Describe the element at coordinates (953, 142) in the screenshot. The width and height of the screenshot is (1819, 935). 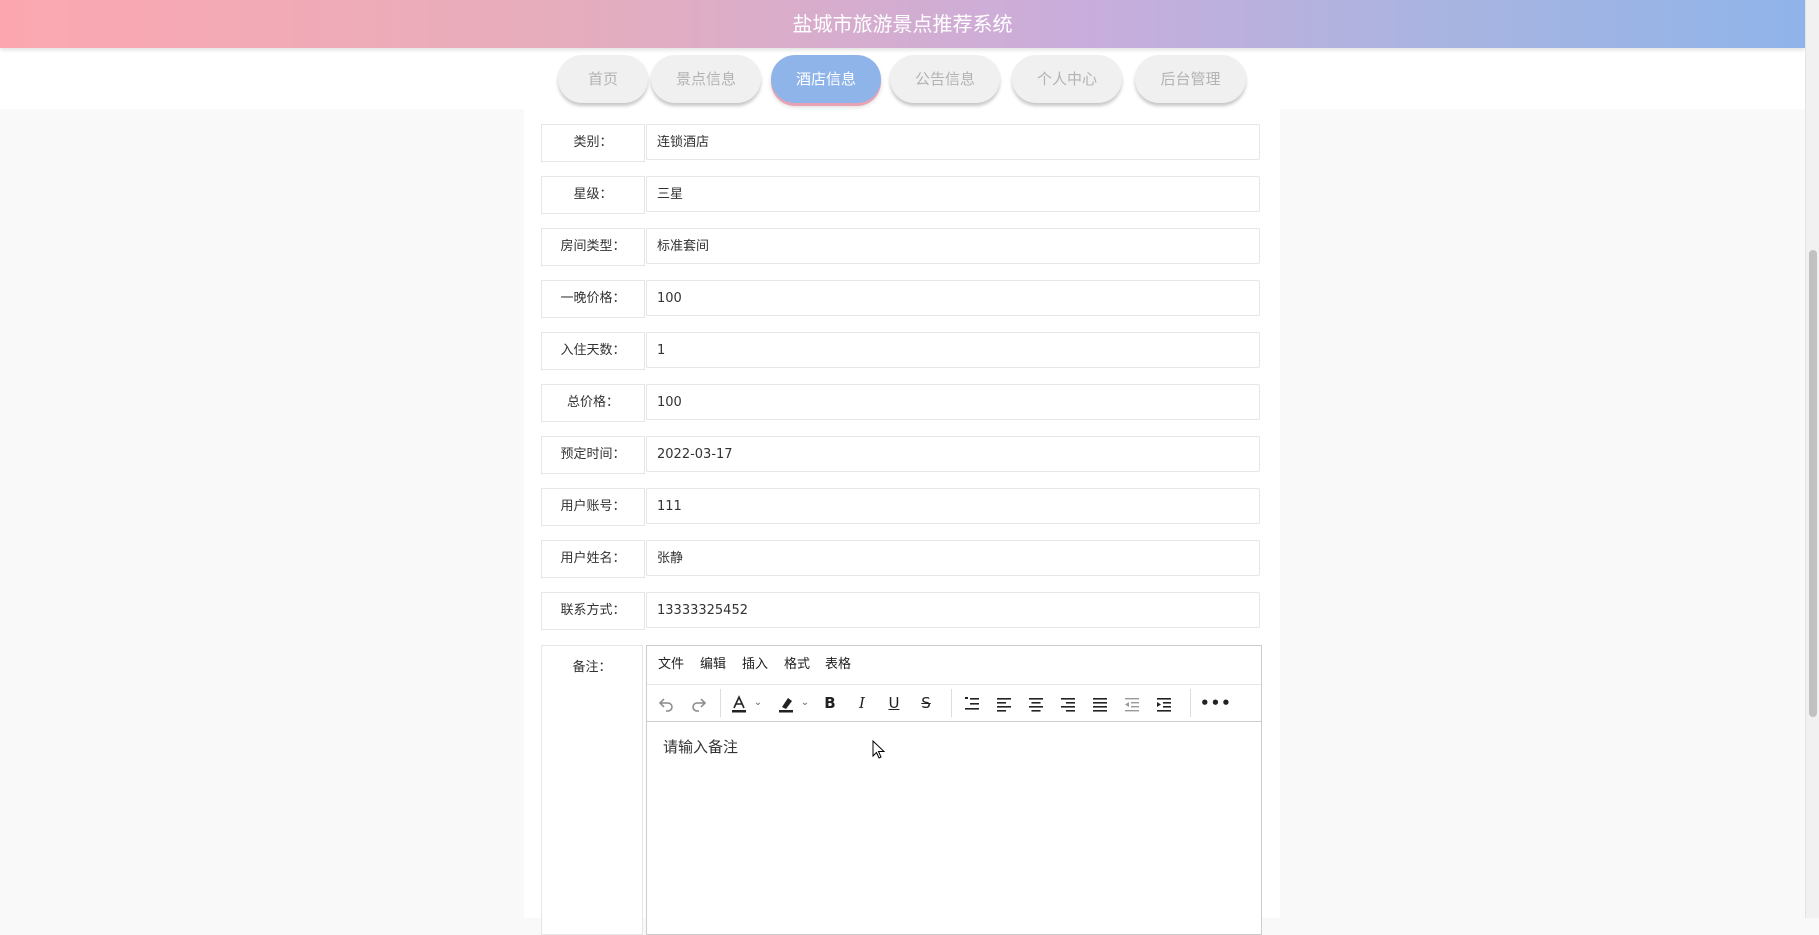
I see `category-field: 连锁酒店` at that location.